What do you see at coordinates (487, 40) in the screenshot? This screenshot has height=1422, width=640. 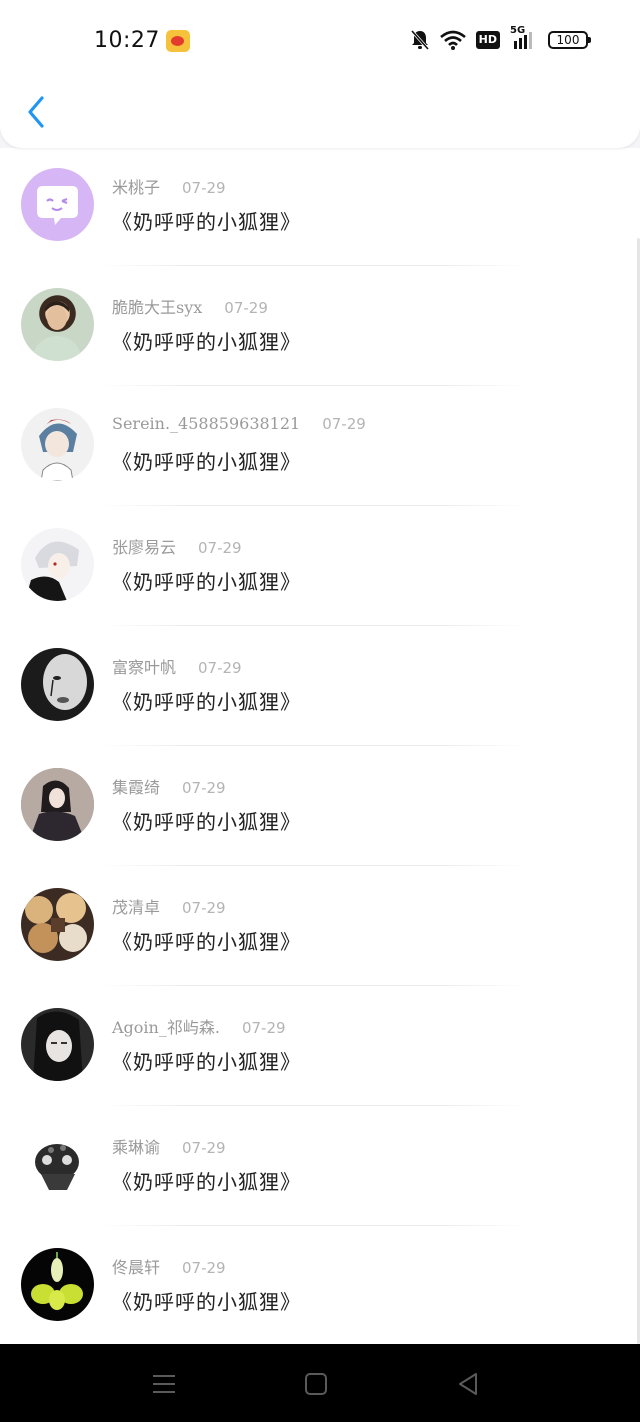 I see `hd-badge: HD` at bounding box center [487, 40].